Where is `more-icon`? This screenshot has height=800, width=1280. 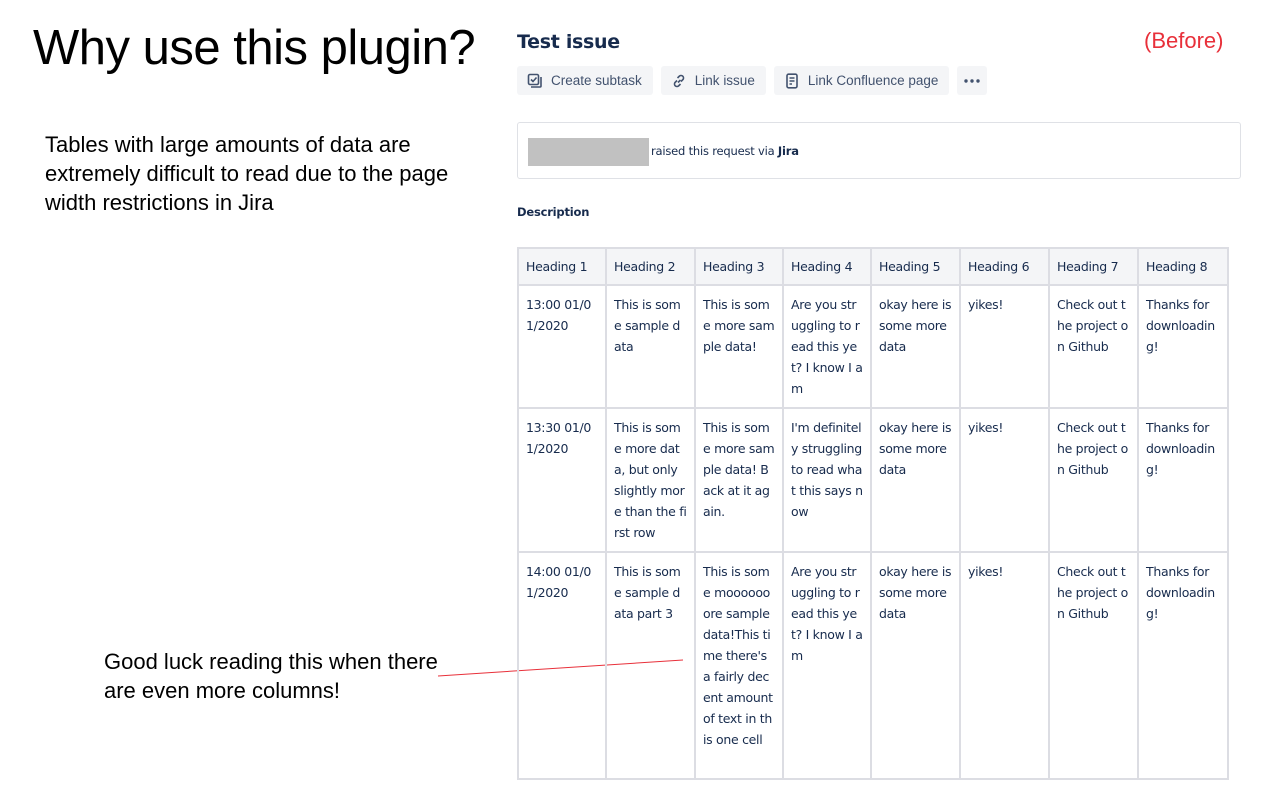 more-icon is located at coordinates (972, 80).